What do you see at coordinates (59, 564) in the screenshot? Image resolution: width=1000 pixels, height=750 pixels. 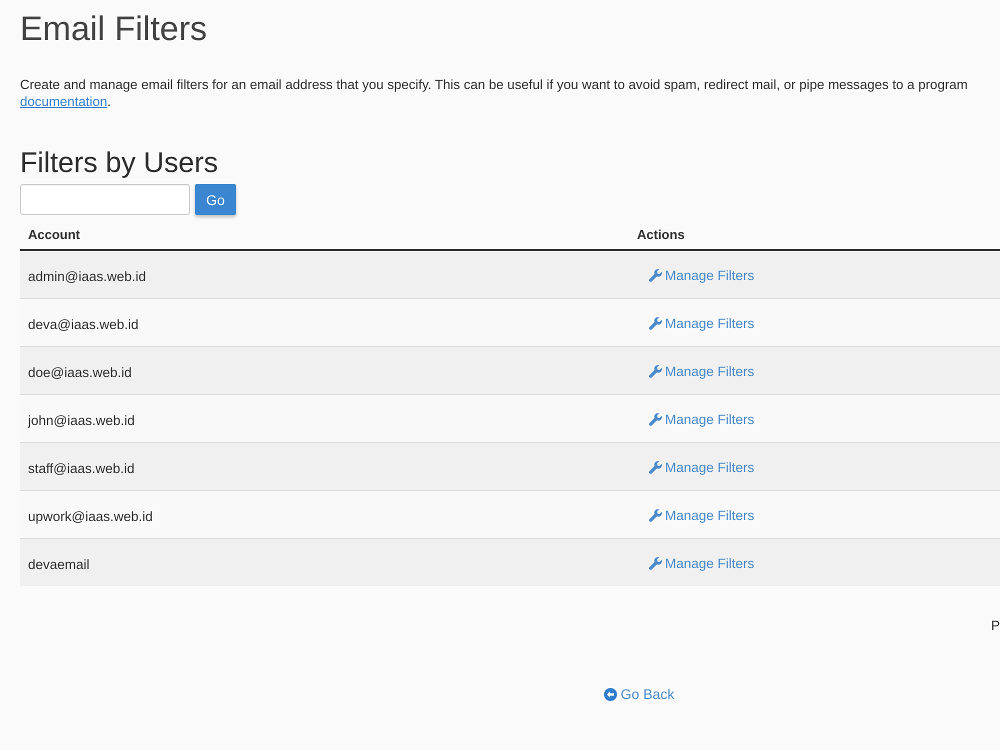 I see `account-cell: devaemail` at bounding box center [59, 564].